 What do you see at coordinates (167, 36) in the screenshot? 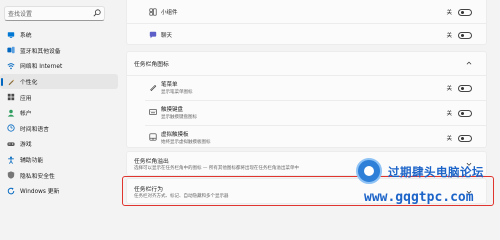
I see `chat-label: 聊天` at bounding box center [167, 36].